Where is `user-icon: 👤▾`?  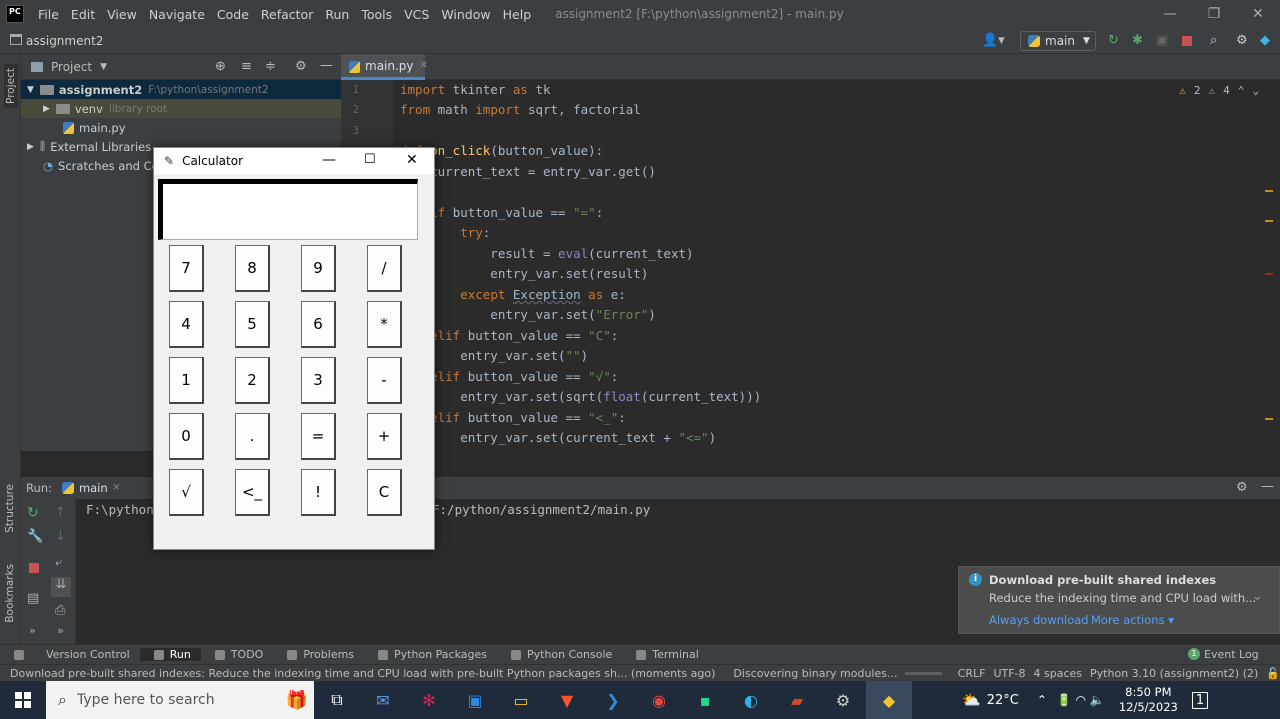 user-icon: 👤▾ is located at coordinates (993, 40).